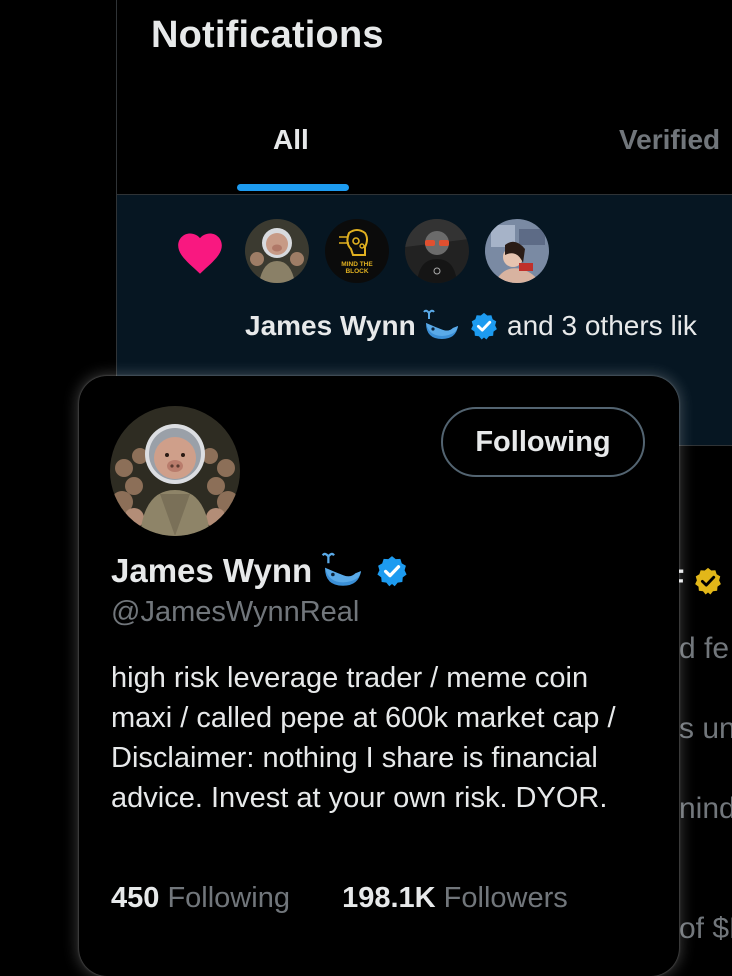 The width and height of the screenshot is (732, 976). I want to click on active-tab-indicator, so click(293, 187).